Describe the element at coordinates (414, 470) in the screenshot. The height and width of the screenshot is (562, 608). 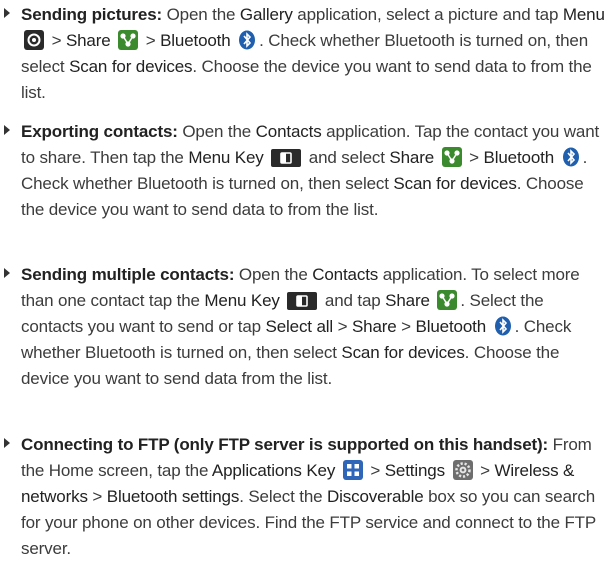
I see `ui-term-settings: Settings` at that location.